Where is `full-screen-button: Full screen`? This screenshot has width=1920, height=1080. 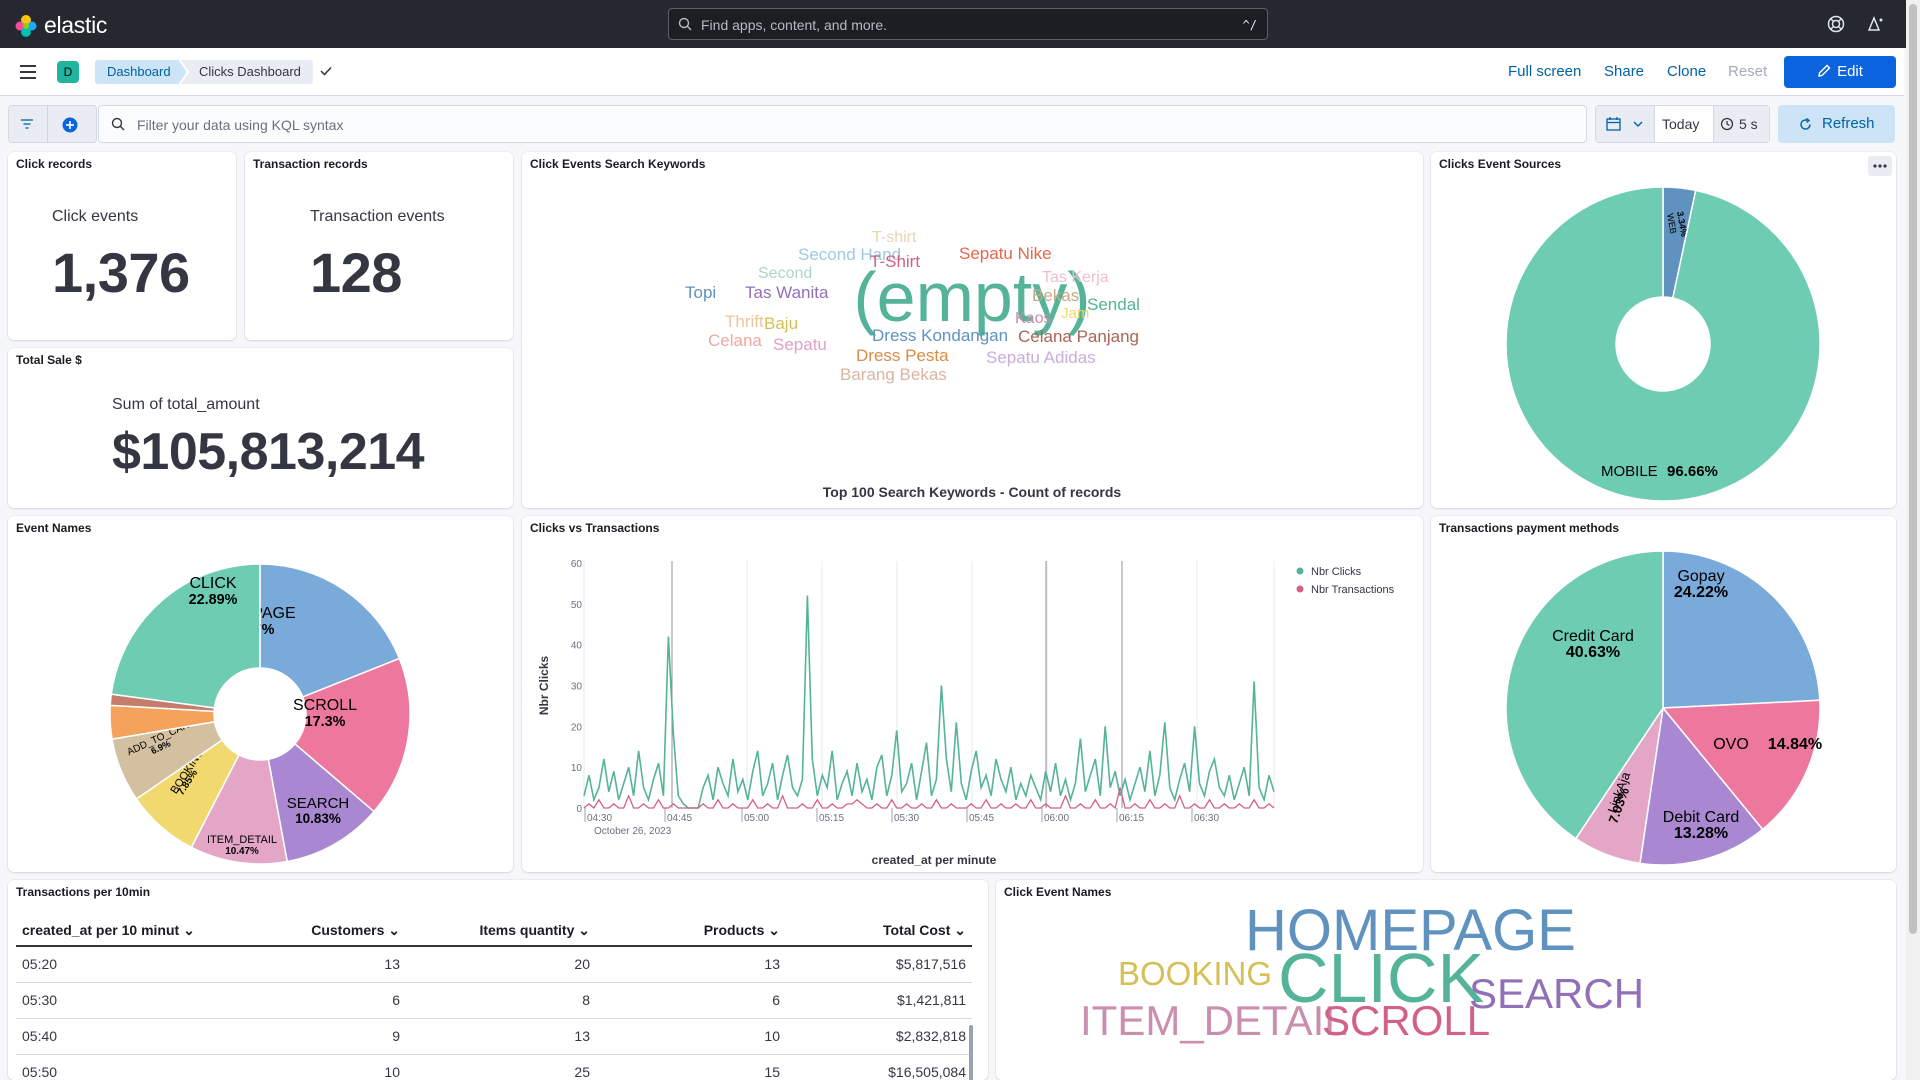 full-screen-button: Full screen is located at coordinates (1544, 71).